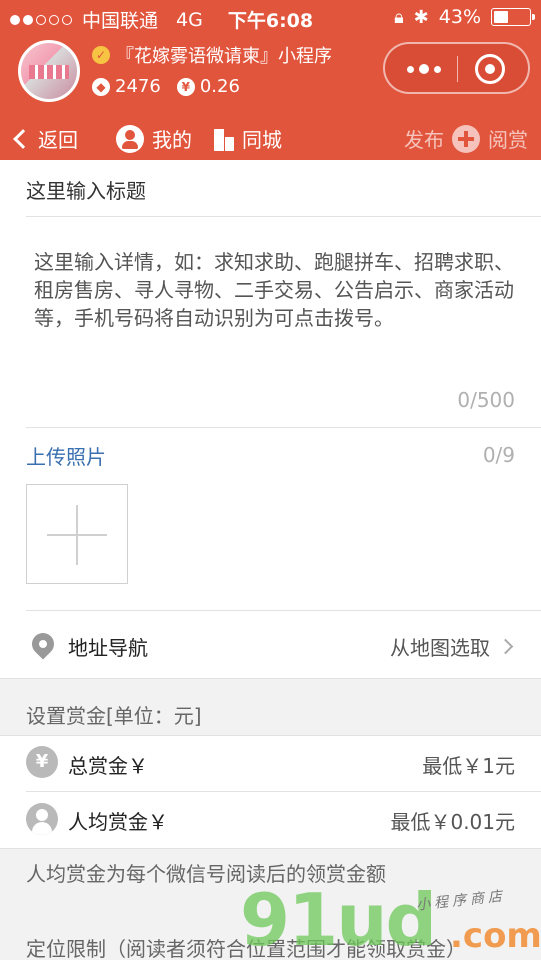 The height and width of the screenshot is (960, 541). What do you see at coordinates (459, 17) in the screenshot?
I see `battery-percent: 43%` at bounding box center [459, 17].